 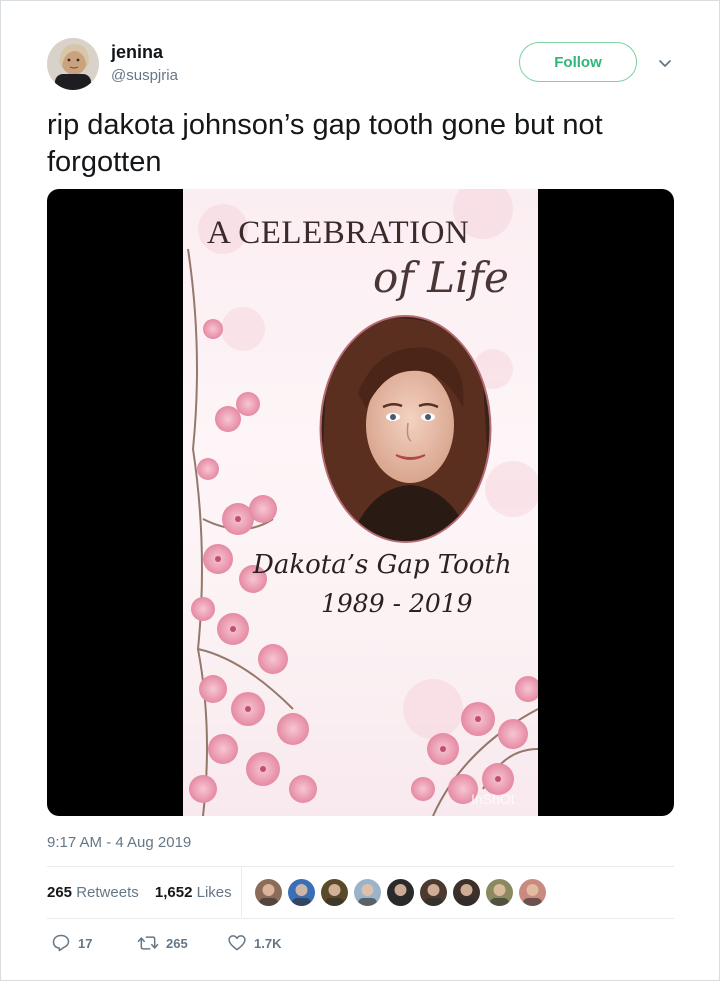 I want to click on retweets-label: Retweets, so click(x=107, y=892).